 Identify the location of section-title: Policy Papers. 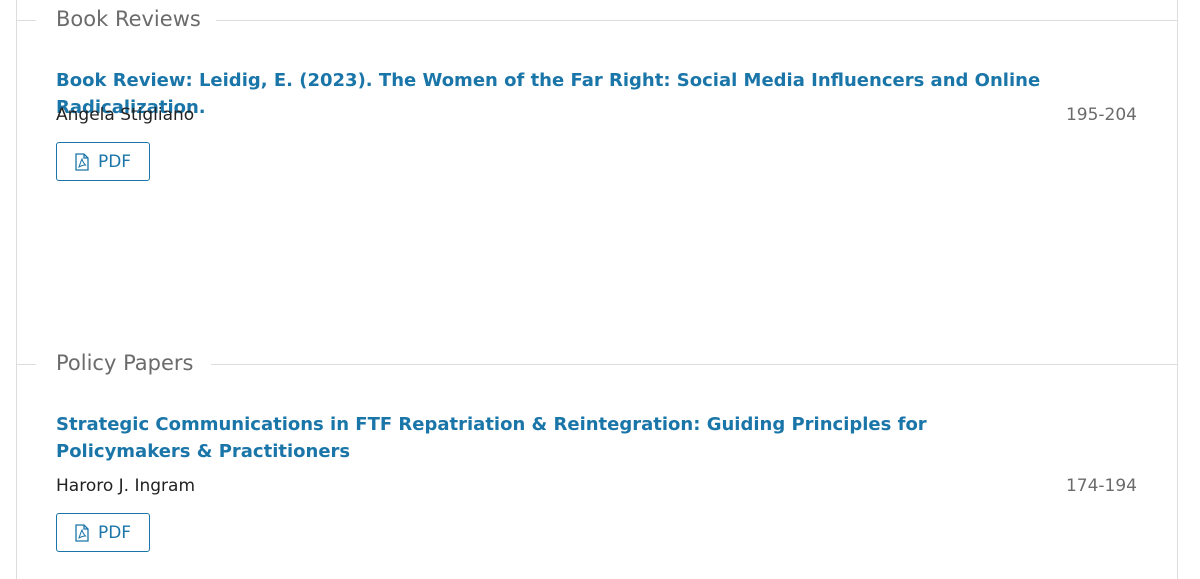
(125, 363).